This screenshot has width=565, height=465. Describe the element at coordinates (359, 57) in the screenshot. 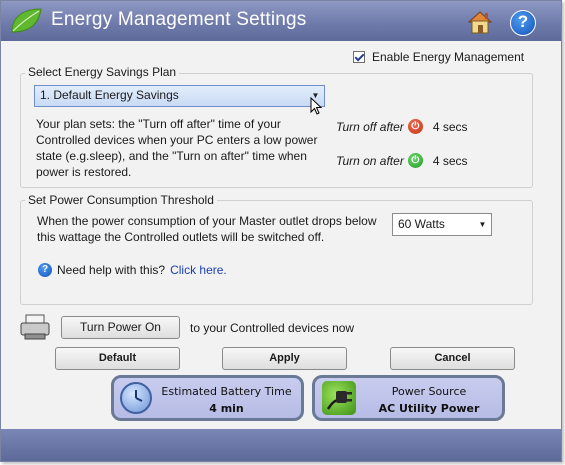

I see `enable-checkbox` at that location.